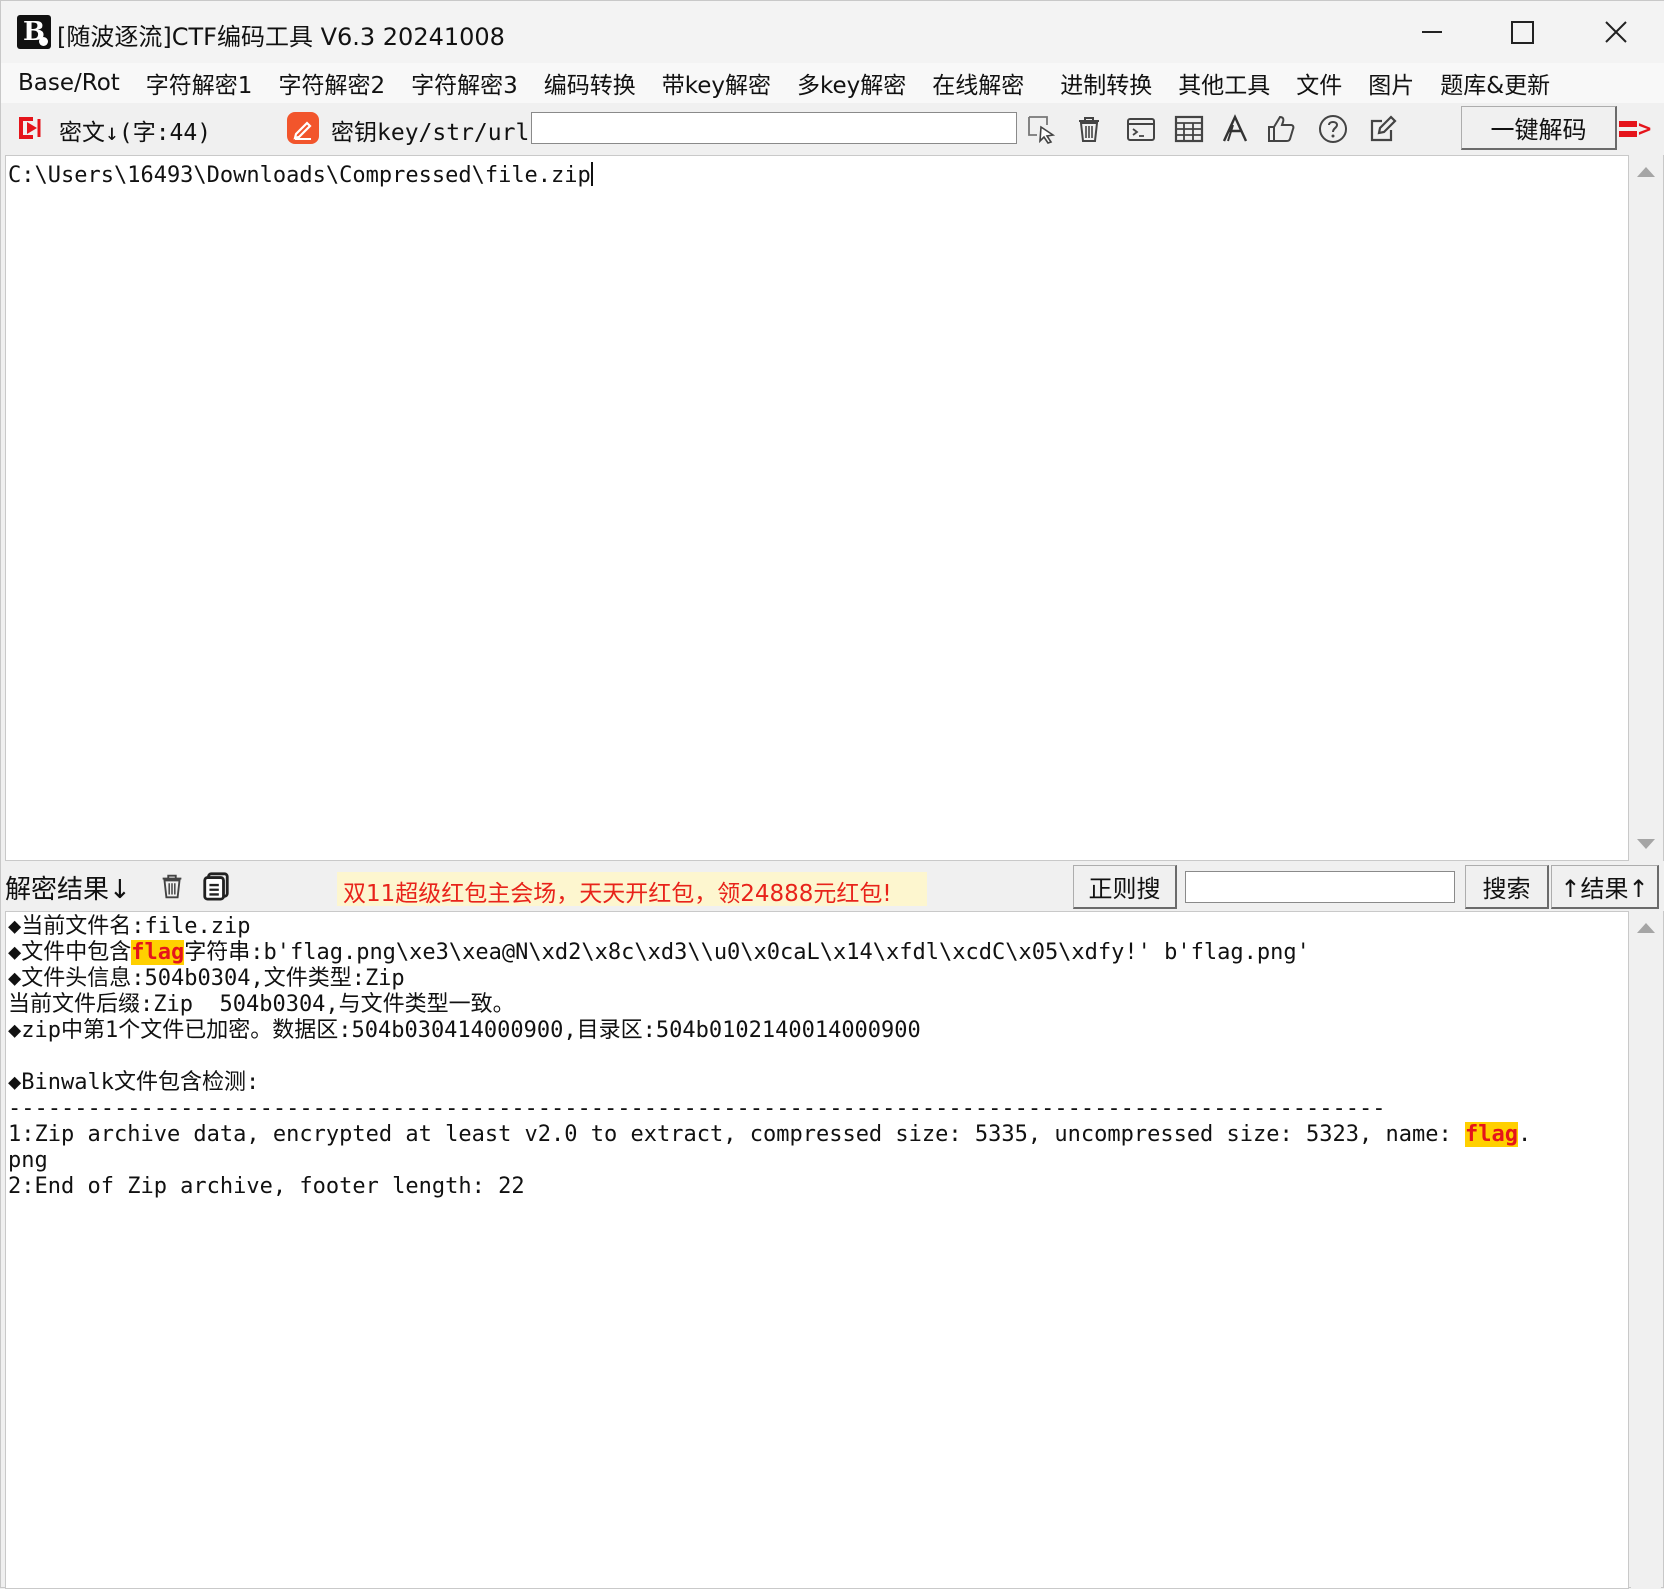 This screenshot has height=1589, width=1664. What do you see at coordinates (1646, 508) in the screenshot?
I see `input-scrollbar` at bounding box center [1646, 508].